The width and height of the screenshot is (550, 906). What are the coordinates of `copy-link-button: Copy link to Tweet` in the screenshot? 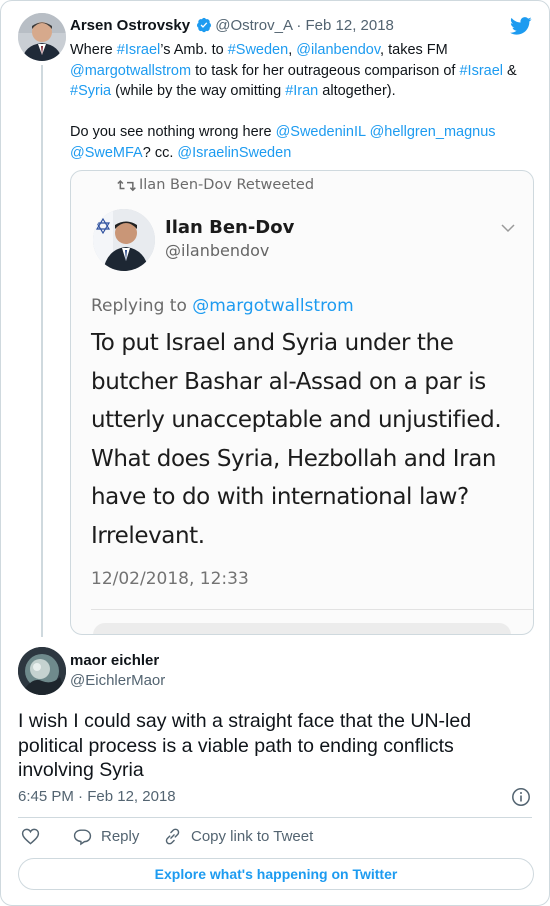 It's located at (238, 836).